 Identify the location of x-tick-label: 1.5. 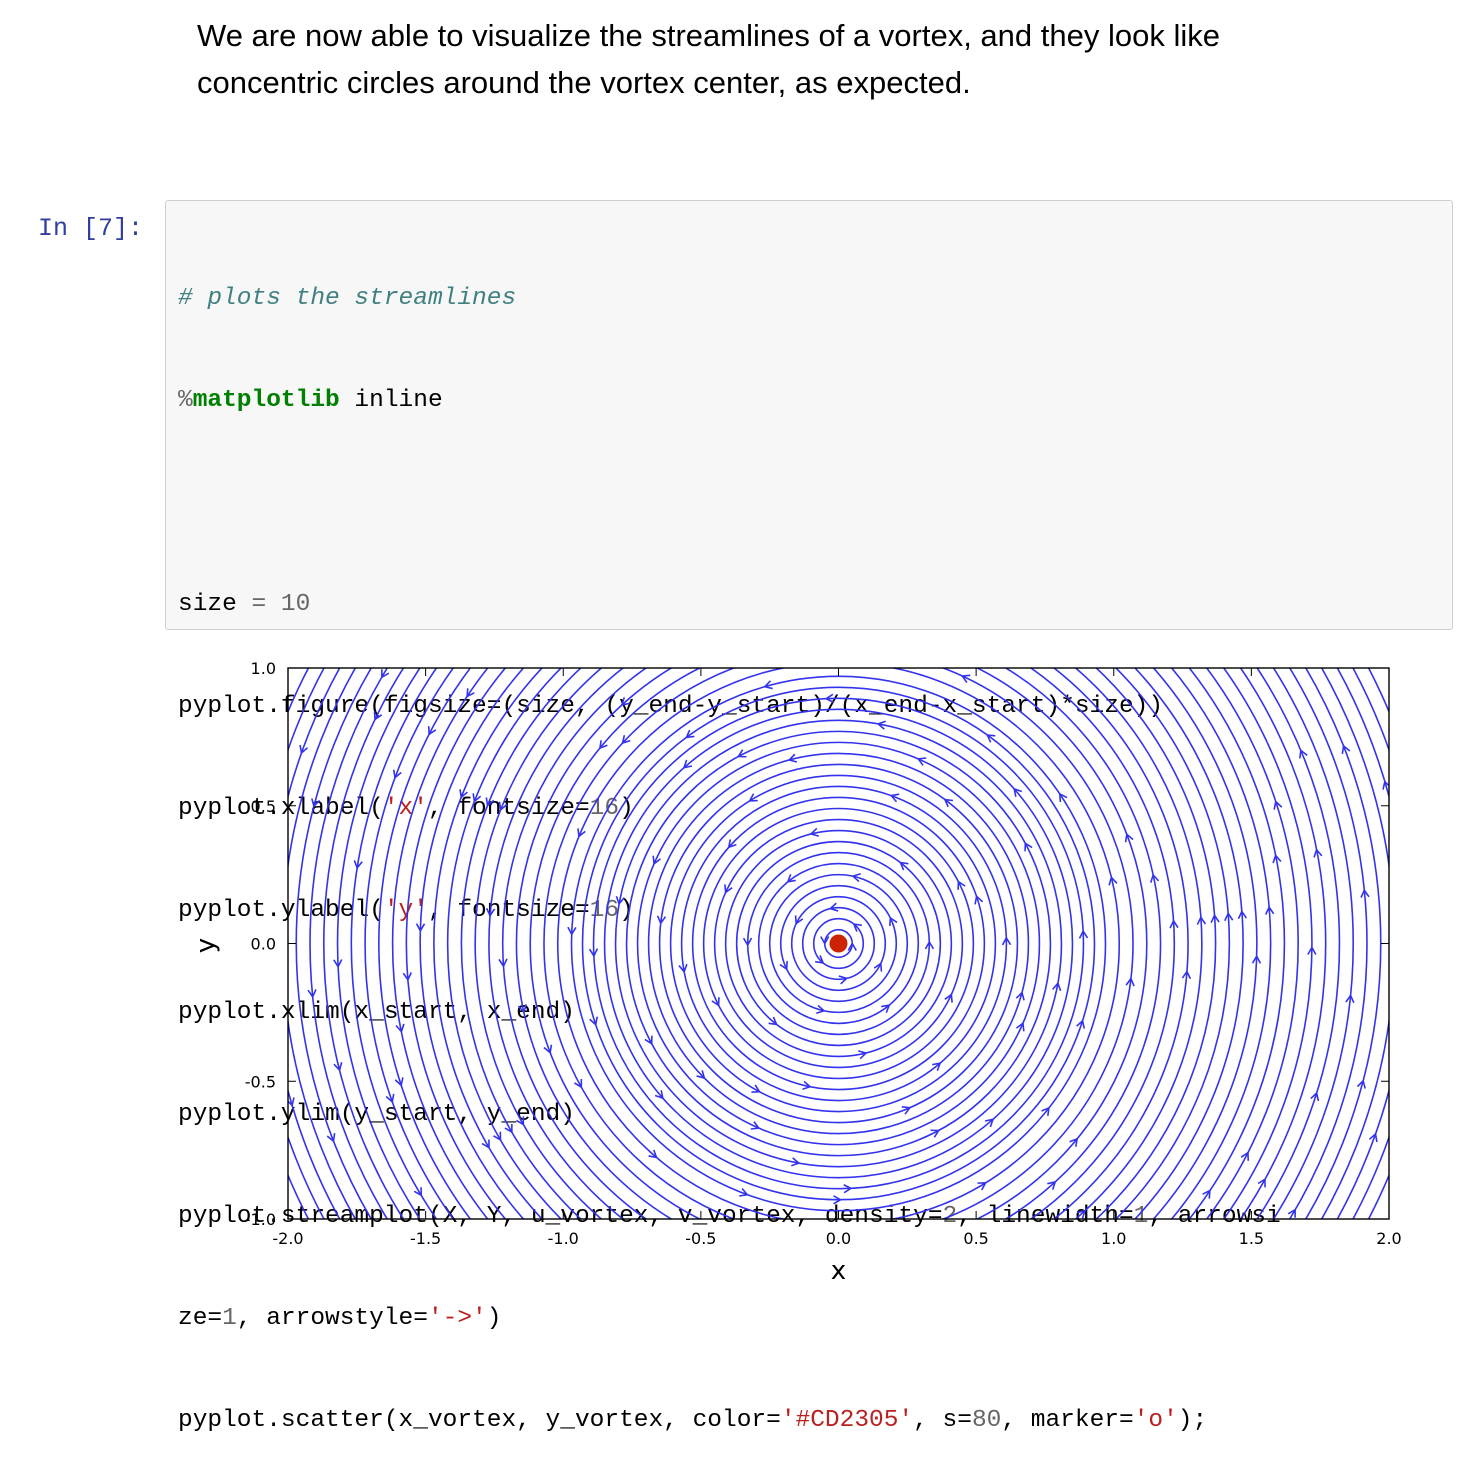
(1251, 1238).